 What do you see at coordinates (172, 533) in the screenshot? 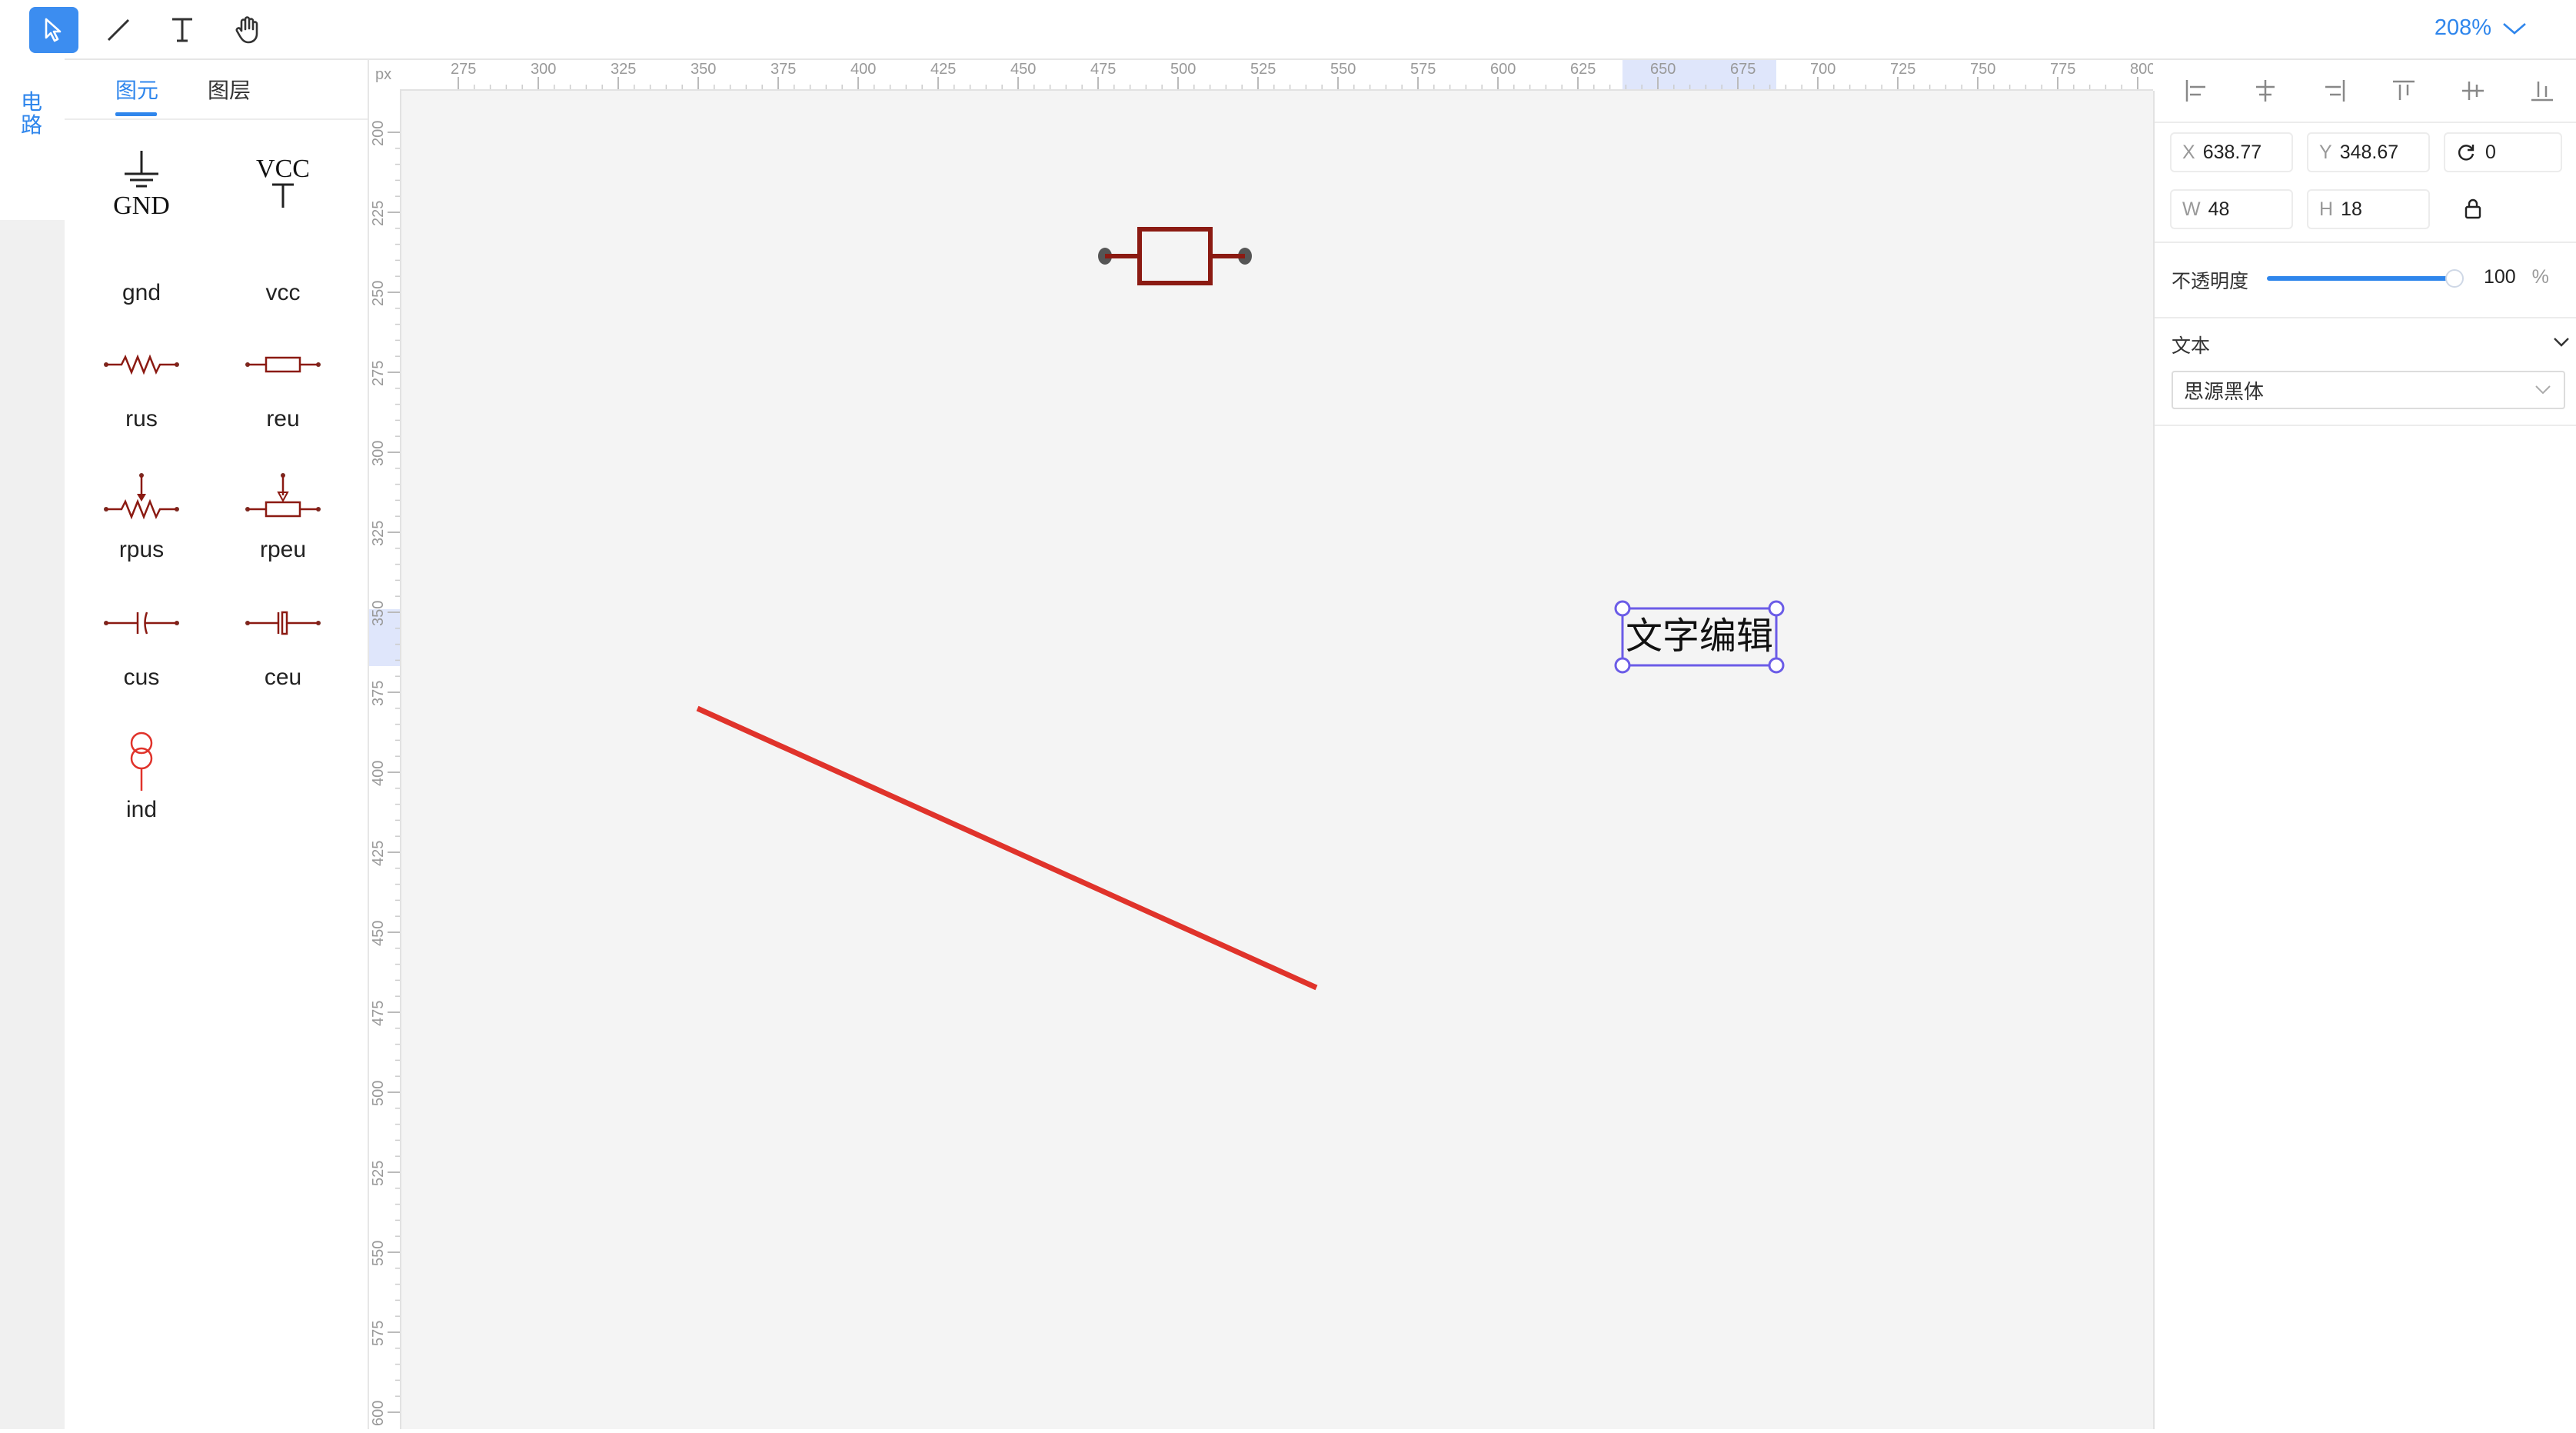
I see `symbol-rpus: rpus` at bounding box center [172, 533].